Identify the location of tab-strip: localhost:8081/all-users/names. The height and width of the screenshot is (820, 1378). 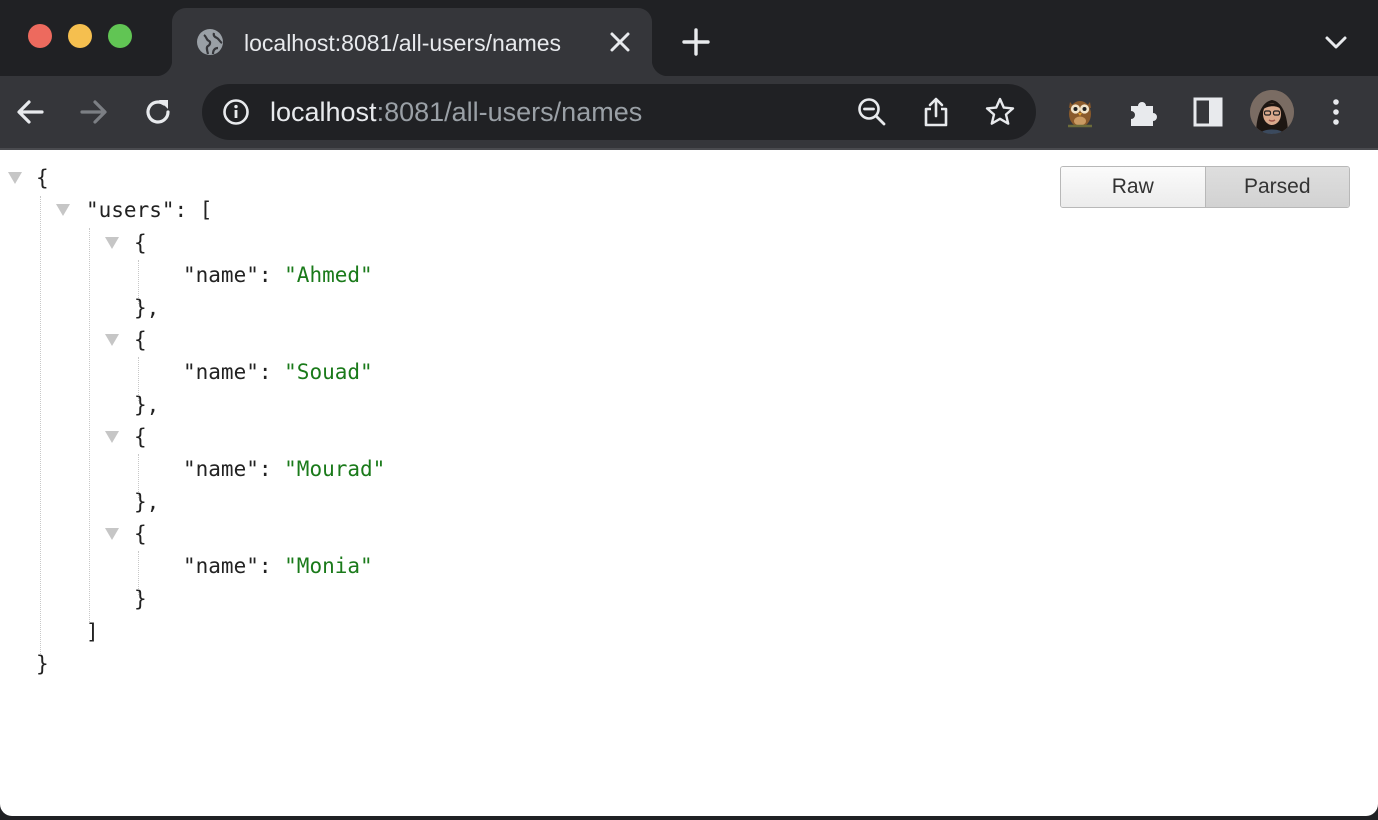
(689, 38).